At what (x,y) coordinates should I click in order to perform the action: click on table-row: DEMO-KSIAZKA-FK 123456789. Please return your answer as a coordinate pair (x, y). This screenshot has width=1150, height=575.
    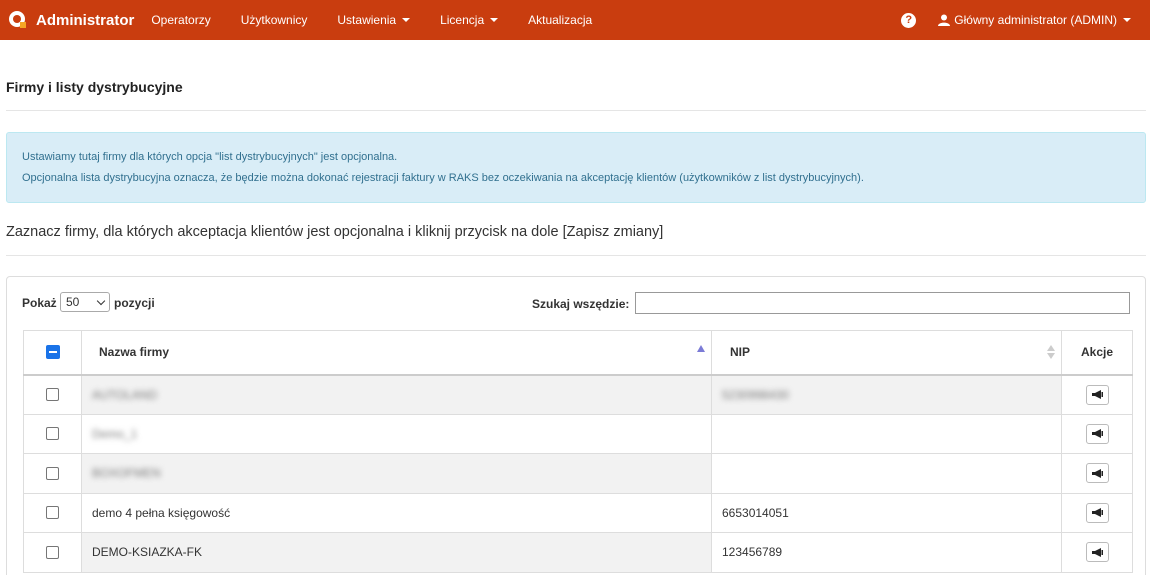
    Looking at the image, I should click on (578, 552).